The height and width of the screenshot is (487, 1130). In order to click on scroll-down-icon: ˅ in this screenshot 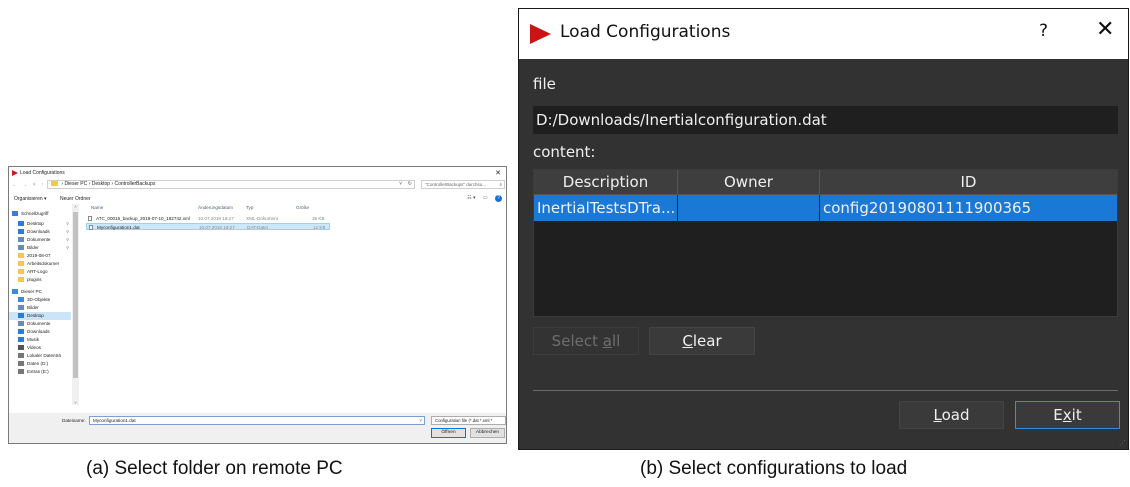, I will do `click(75, 402)`.